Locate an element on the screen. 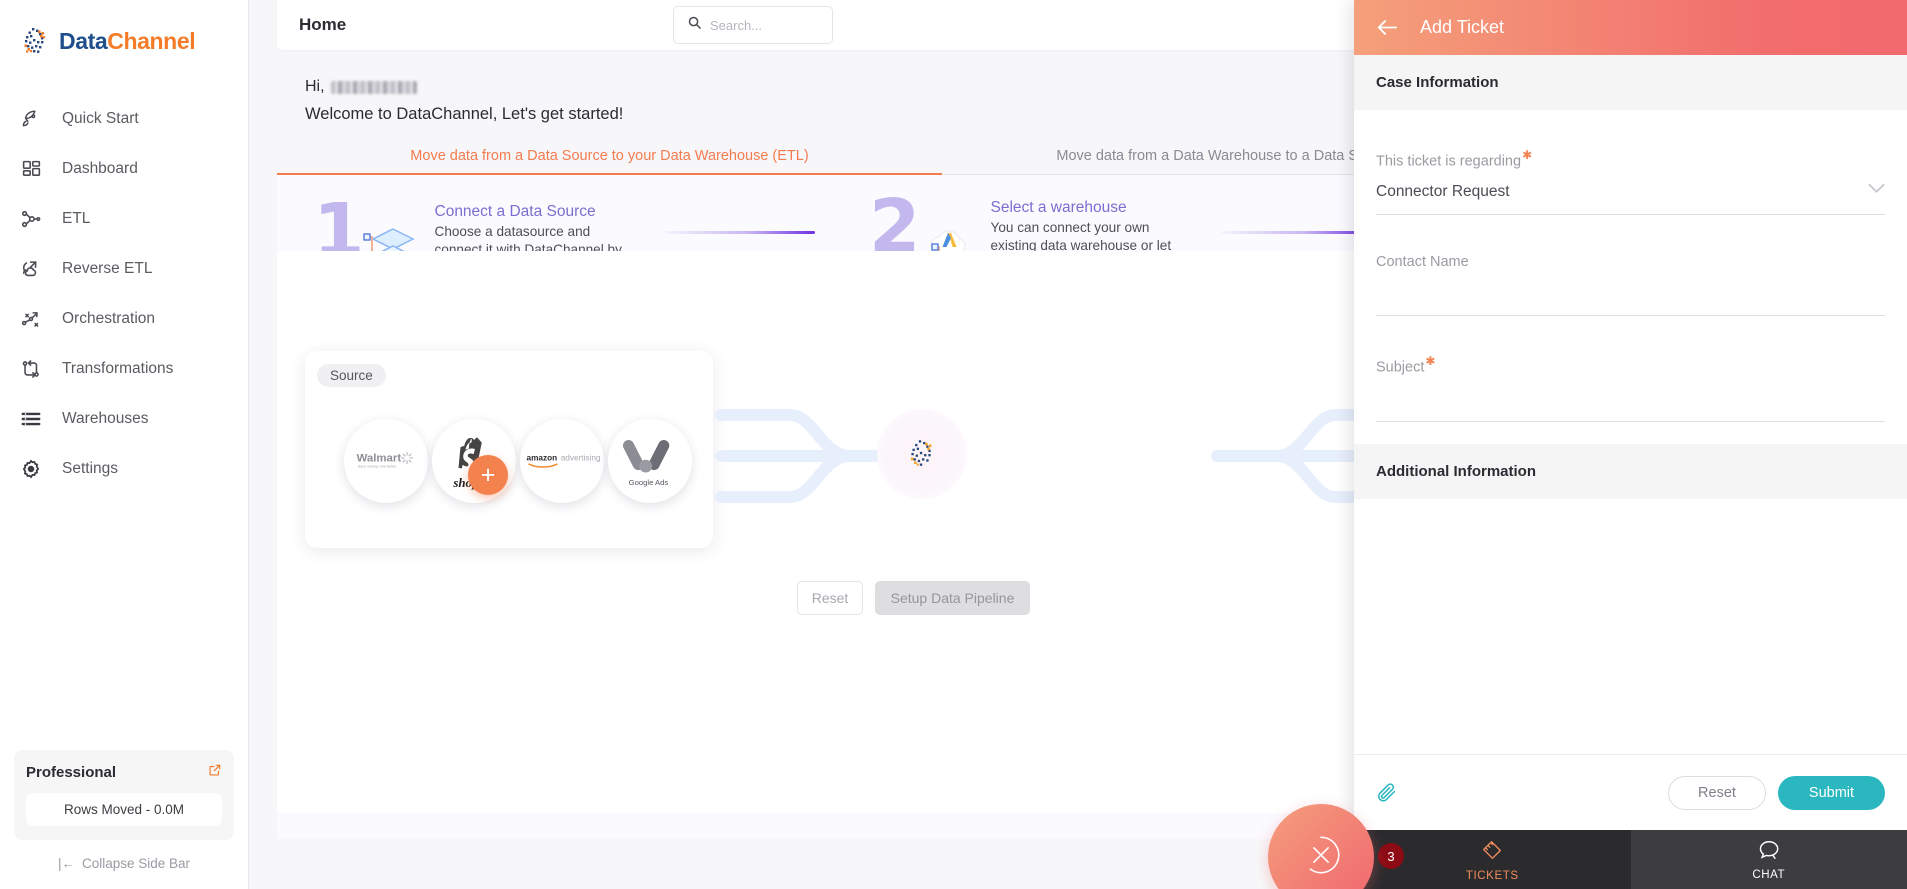 This screenshot has width=1907, height=889. sidebar-item-orchestration: Orchestration is located at coordinates (124, 319).